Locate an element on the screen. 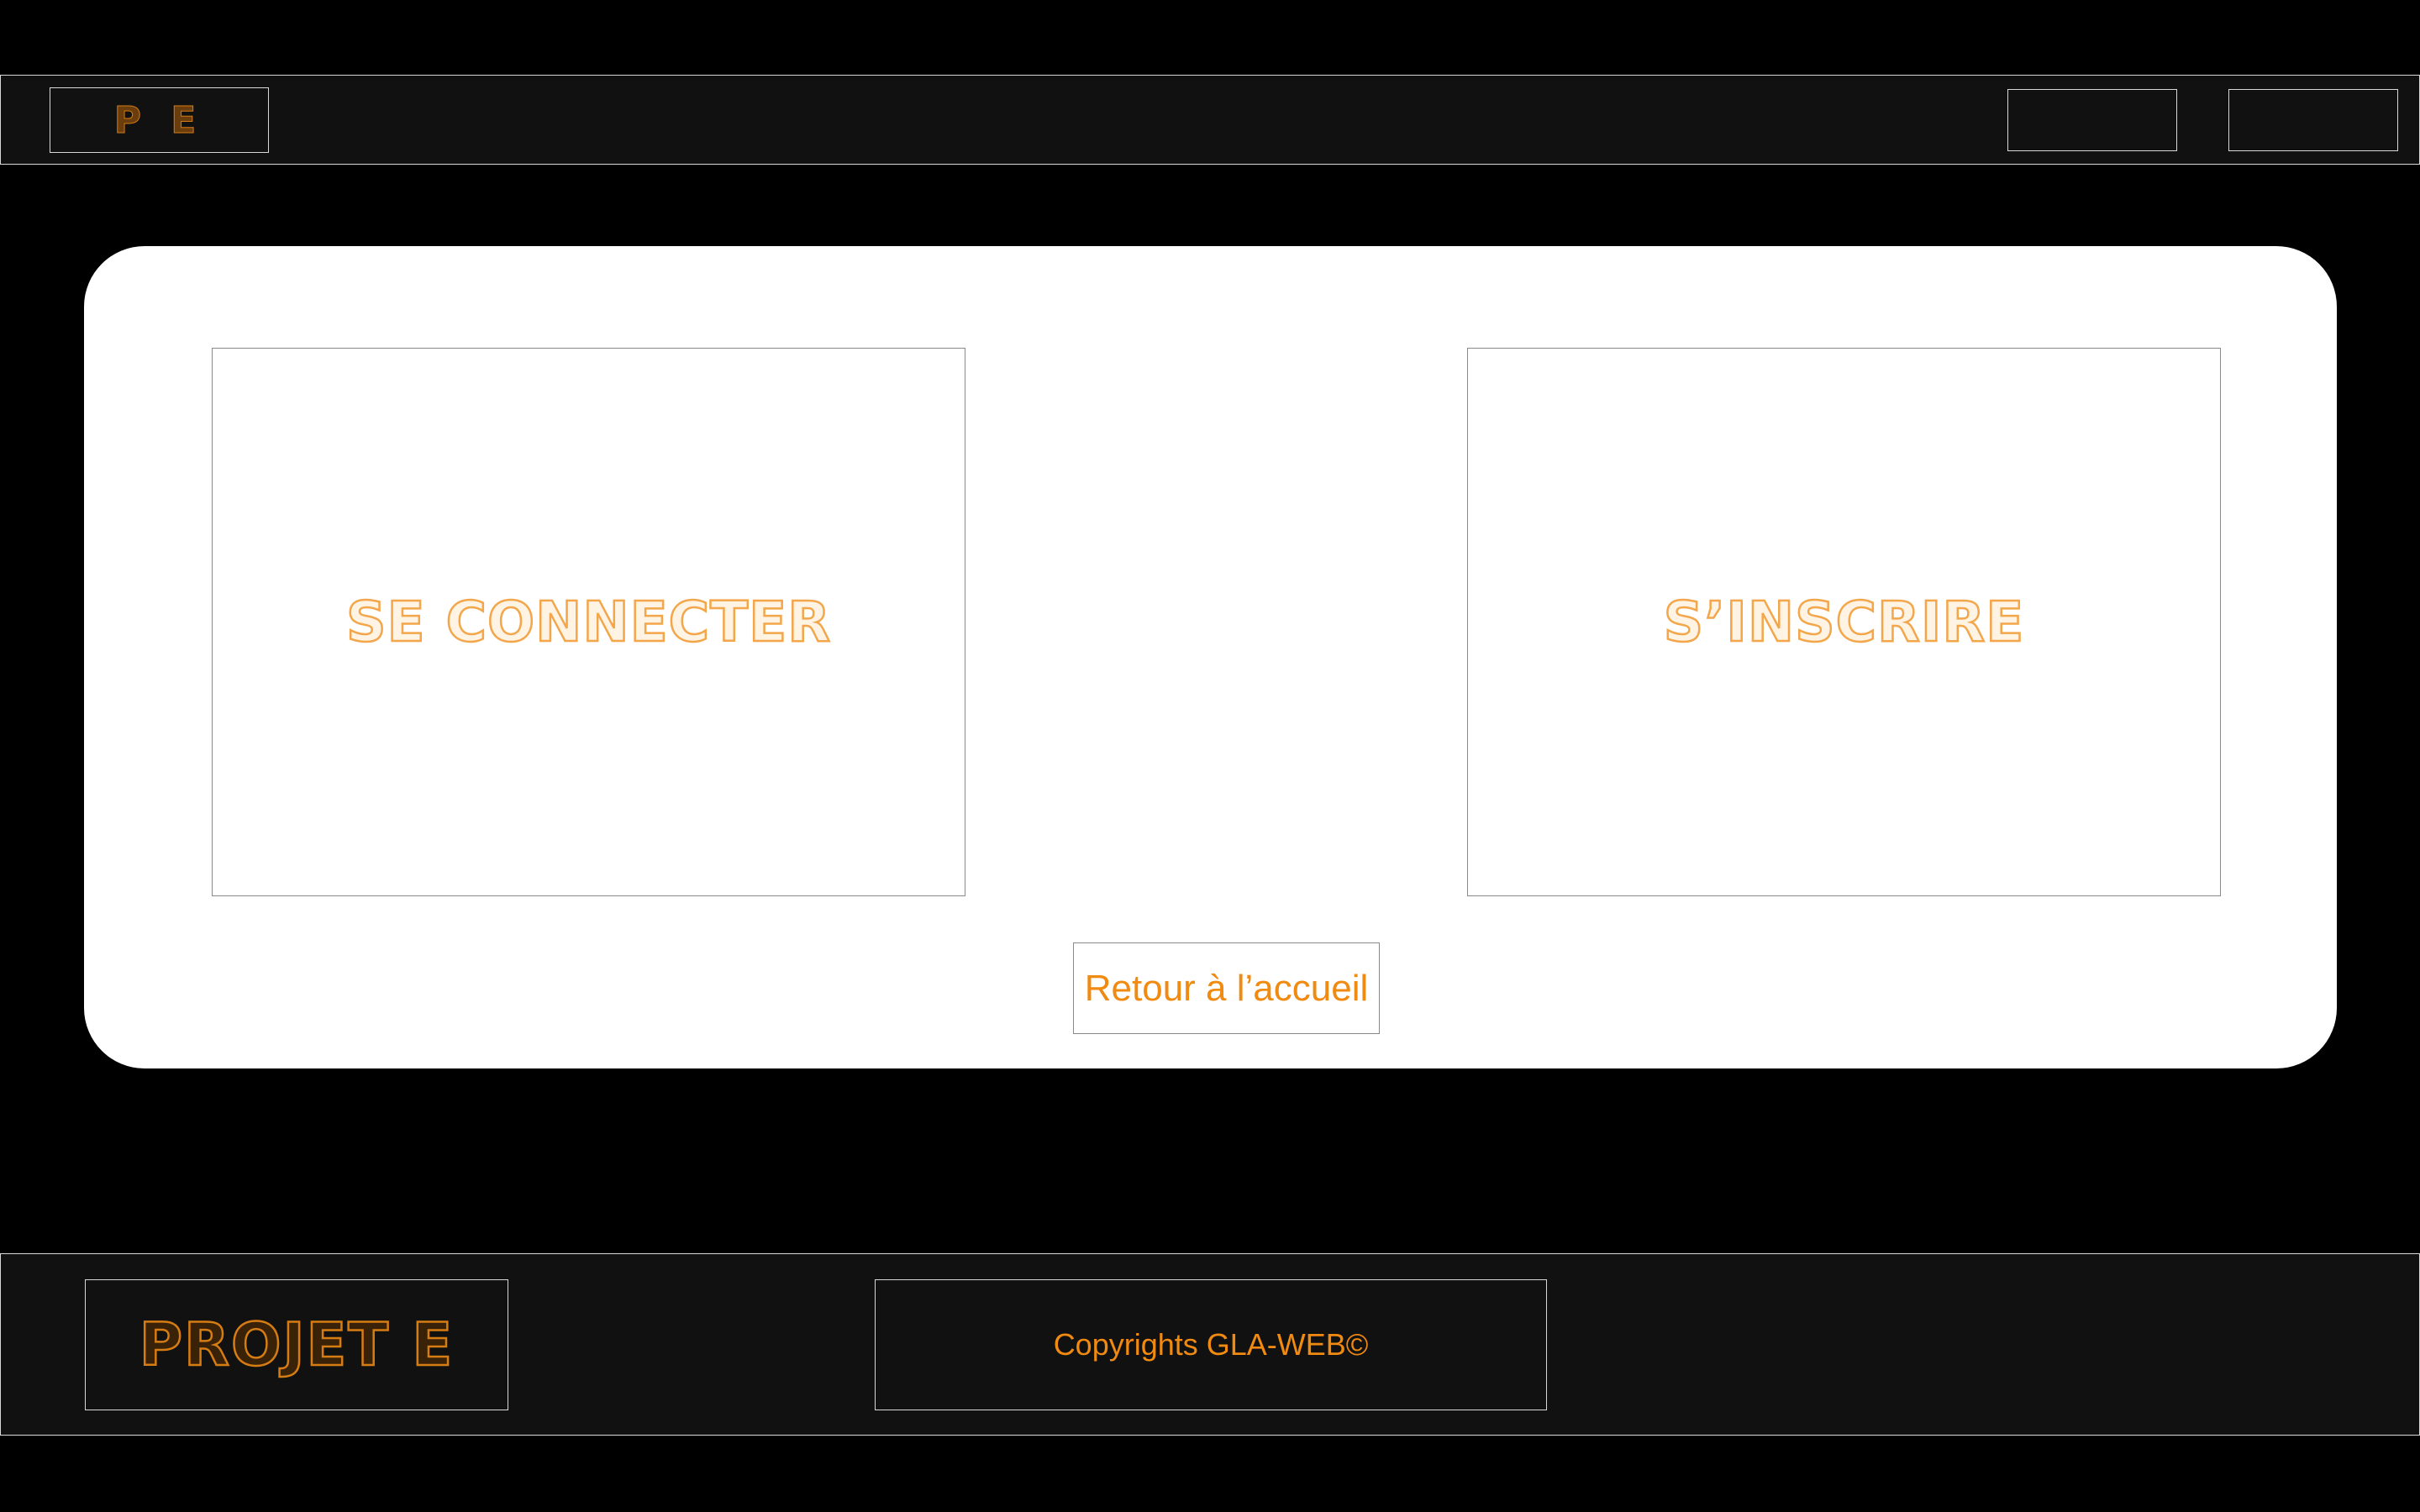 The height and width of the screenshot is (1512, 2420). copyright-text: Copyrights GLA-WEB© is located at coordinates (1211, 1344).